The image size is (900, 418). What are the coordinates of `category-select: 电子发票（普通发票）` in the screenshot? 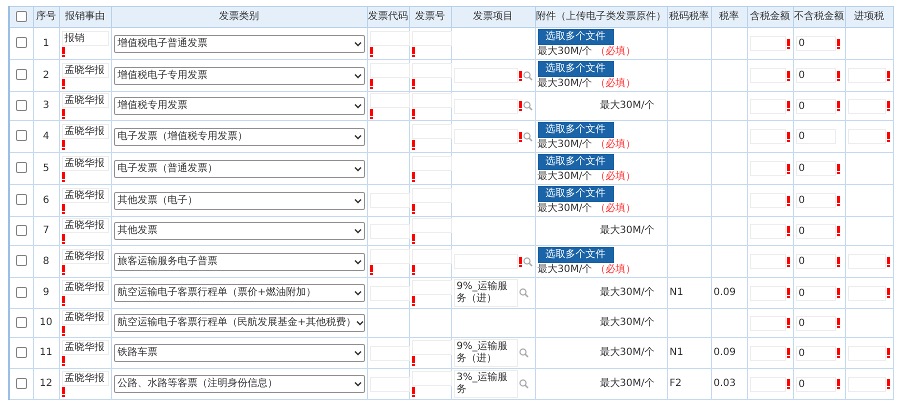 It's located at (239, 169).